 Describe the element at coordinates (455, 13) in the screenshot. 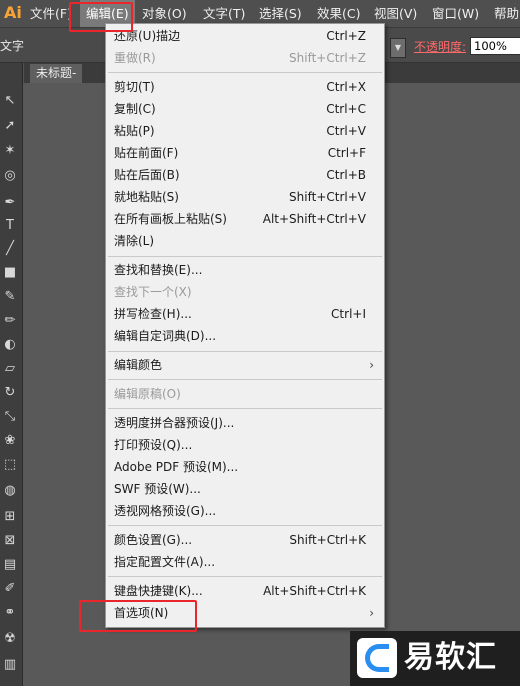

I see `menu-window: 窗口(W)` at that location.